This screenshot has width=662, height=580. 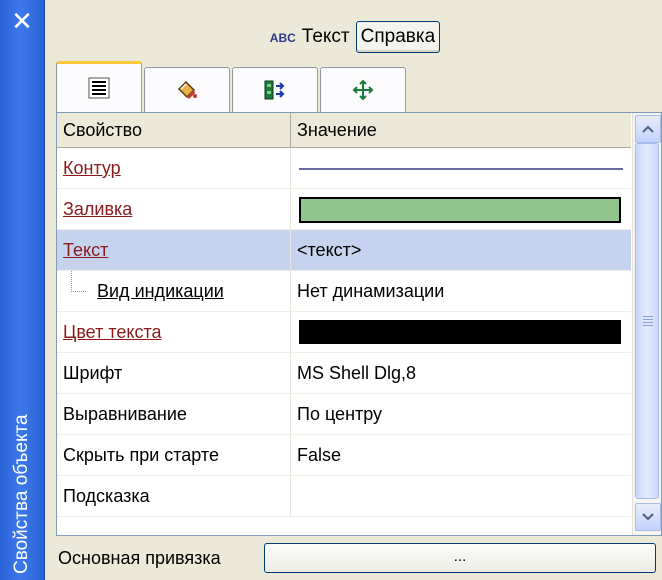 I want to click on tab-strip, so click(x=232, y=86).